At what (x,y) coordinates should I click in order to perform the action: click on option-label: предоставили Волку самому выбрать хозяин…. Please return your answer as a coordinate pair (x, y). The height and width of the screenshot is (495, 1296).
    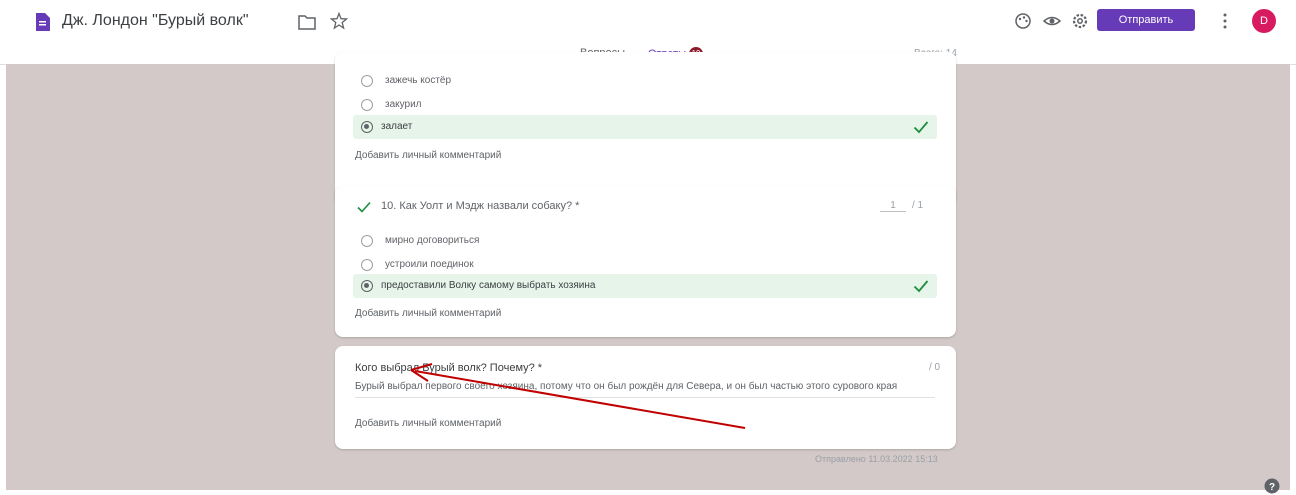
    Looking at the image, I should click on (488, 285).